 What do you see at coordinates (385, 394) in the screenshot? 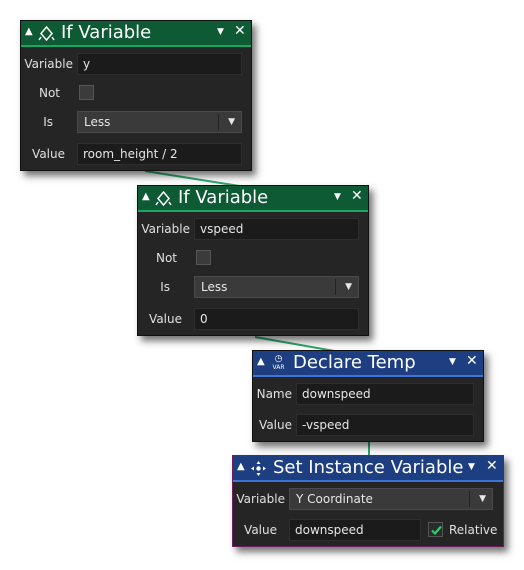
I see `name-input: downspeed` at bounding box center [385, 394].